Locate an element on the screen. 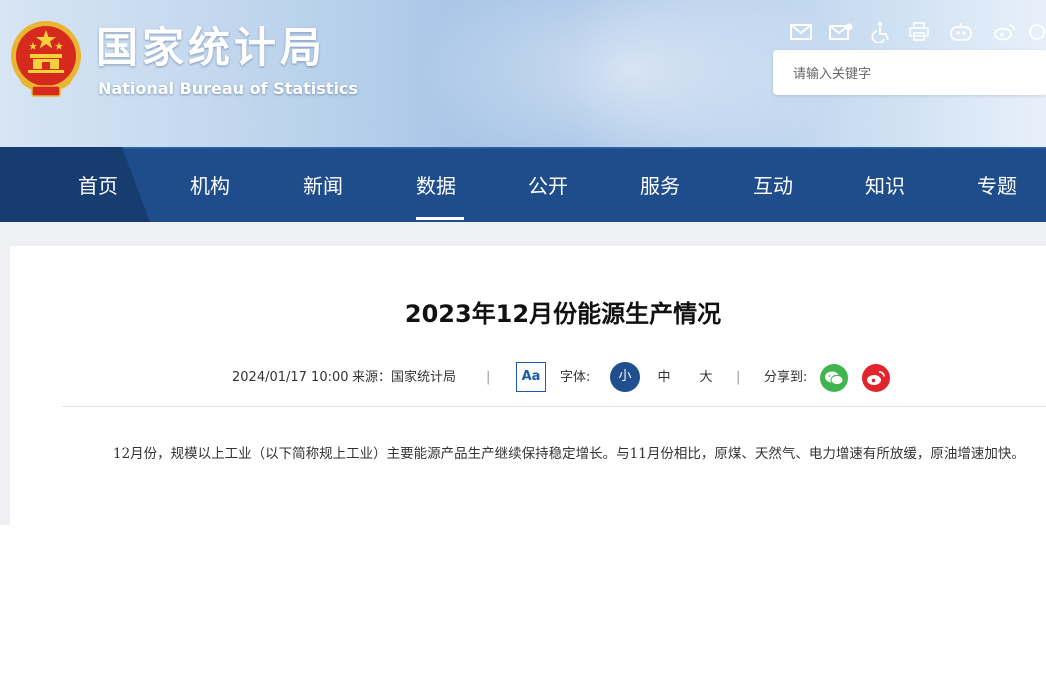 Image resolution: width=1046 pixels, height=686 pixels. nav-item-data: 数据 is located at coordinates (436, 184).